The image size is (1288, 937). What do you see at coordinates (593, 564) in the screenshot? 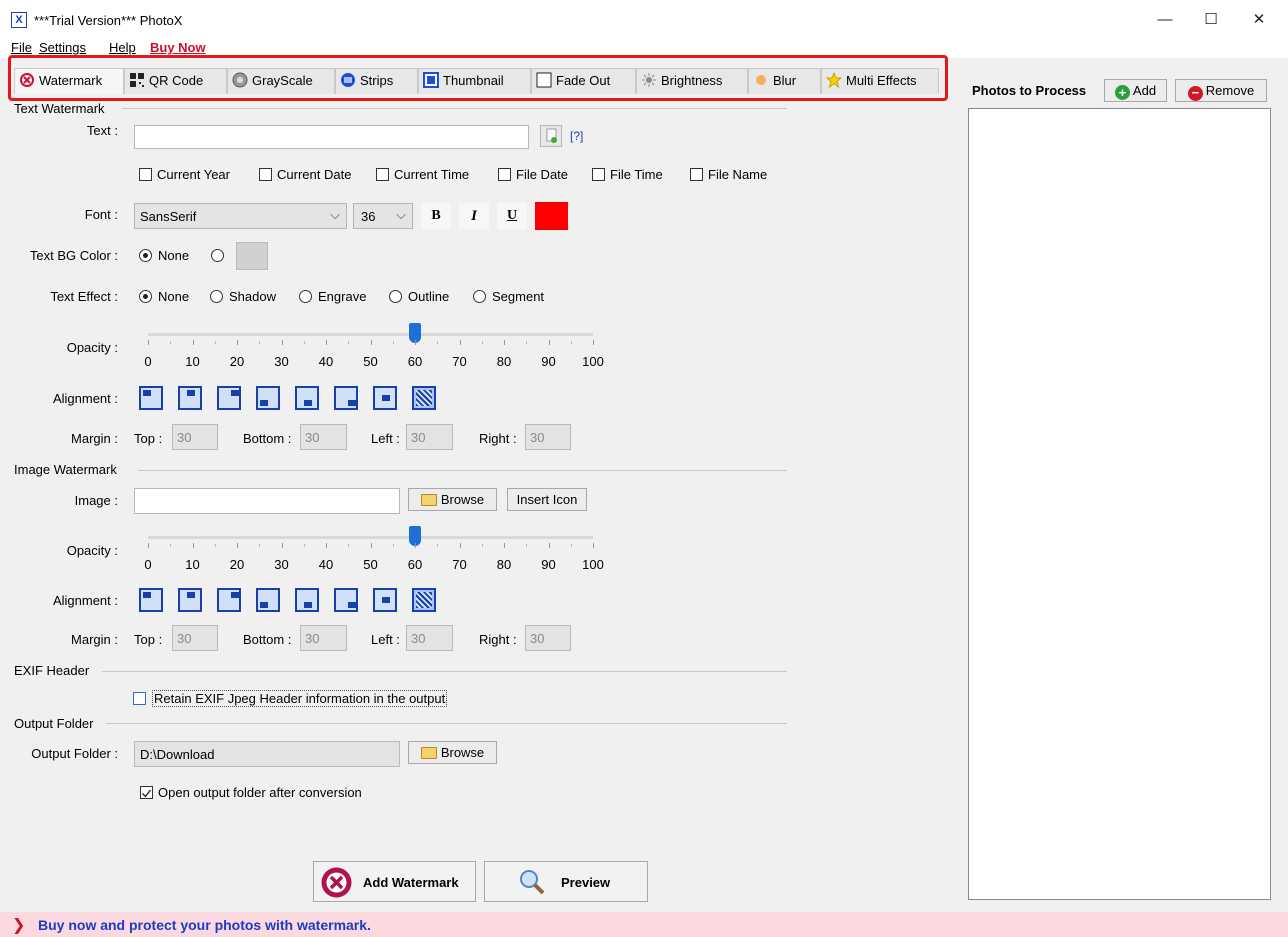
I see `slider-tick-label: 100` at bounding box center [593, 564].